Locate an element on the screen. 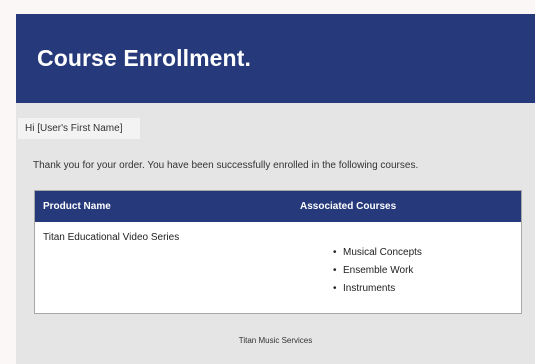 Image resolution: width=535 pixels, height=364 pixels. footer-text: Titan Music Services is located at coordinates (275, 340).